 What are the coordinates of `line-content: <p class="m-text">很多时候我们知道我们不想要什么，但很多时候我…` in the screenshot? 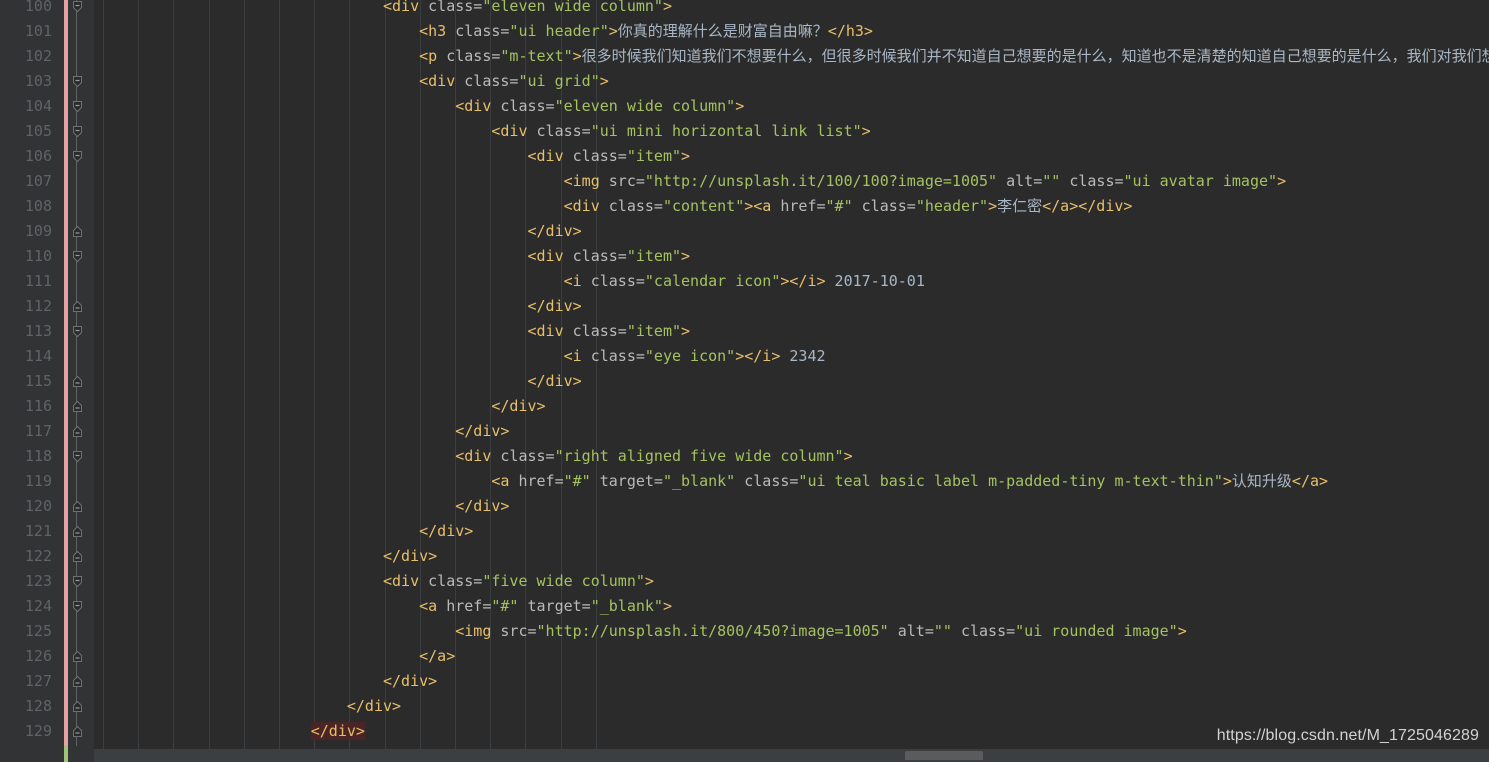 It's located at (954, 56).